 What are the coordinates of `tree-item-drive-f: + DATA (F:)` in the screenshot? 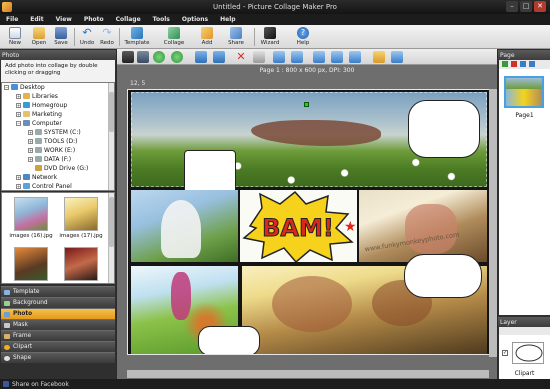 It's located at (49, 160).